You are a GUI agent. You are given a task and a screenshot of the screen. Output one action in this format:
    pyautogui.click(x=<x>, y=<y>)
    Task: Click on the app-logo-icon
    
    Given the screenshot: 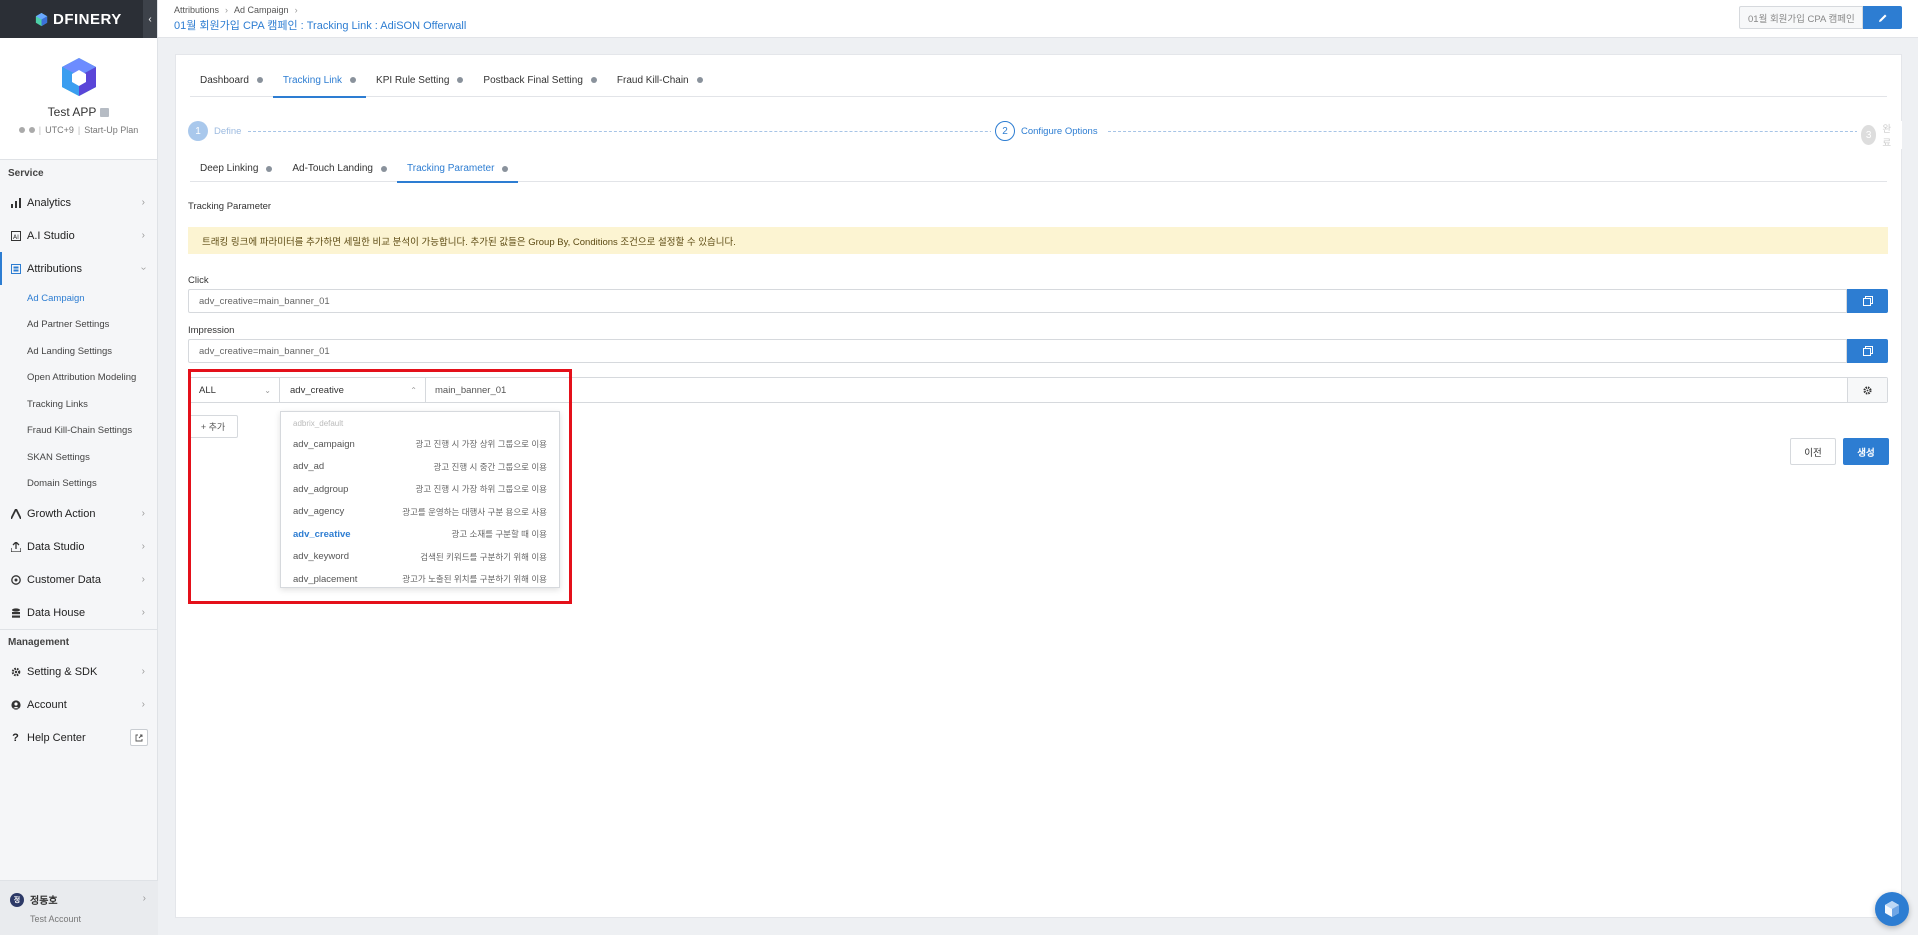 What is the action you would take?
    pyautogui.click(x=78, y=77)
    